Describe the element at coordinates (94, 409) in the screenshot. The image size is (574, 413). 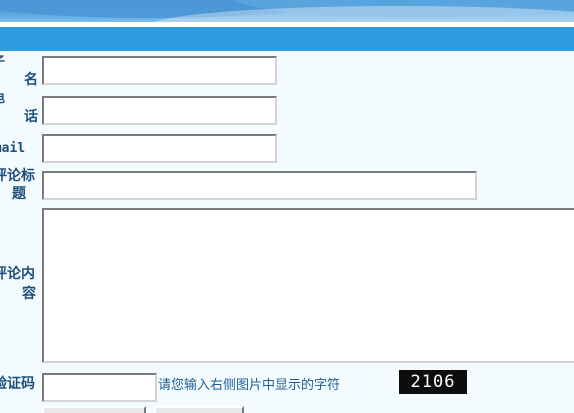
I see `submit-button` at that location.